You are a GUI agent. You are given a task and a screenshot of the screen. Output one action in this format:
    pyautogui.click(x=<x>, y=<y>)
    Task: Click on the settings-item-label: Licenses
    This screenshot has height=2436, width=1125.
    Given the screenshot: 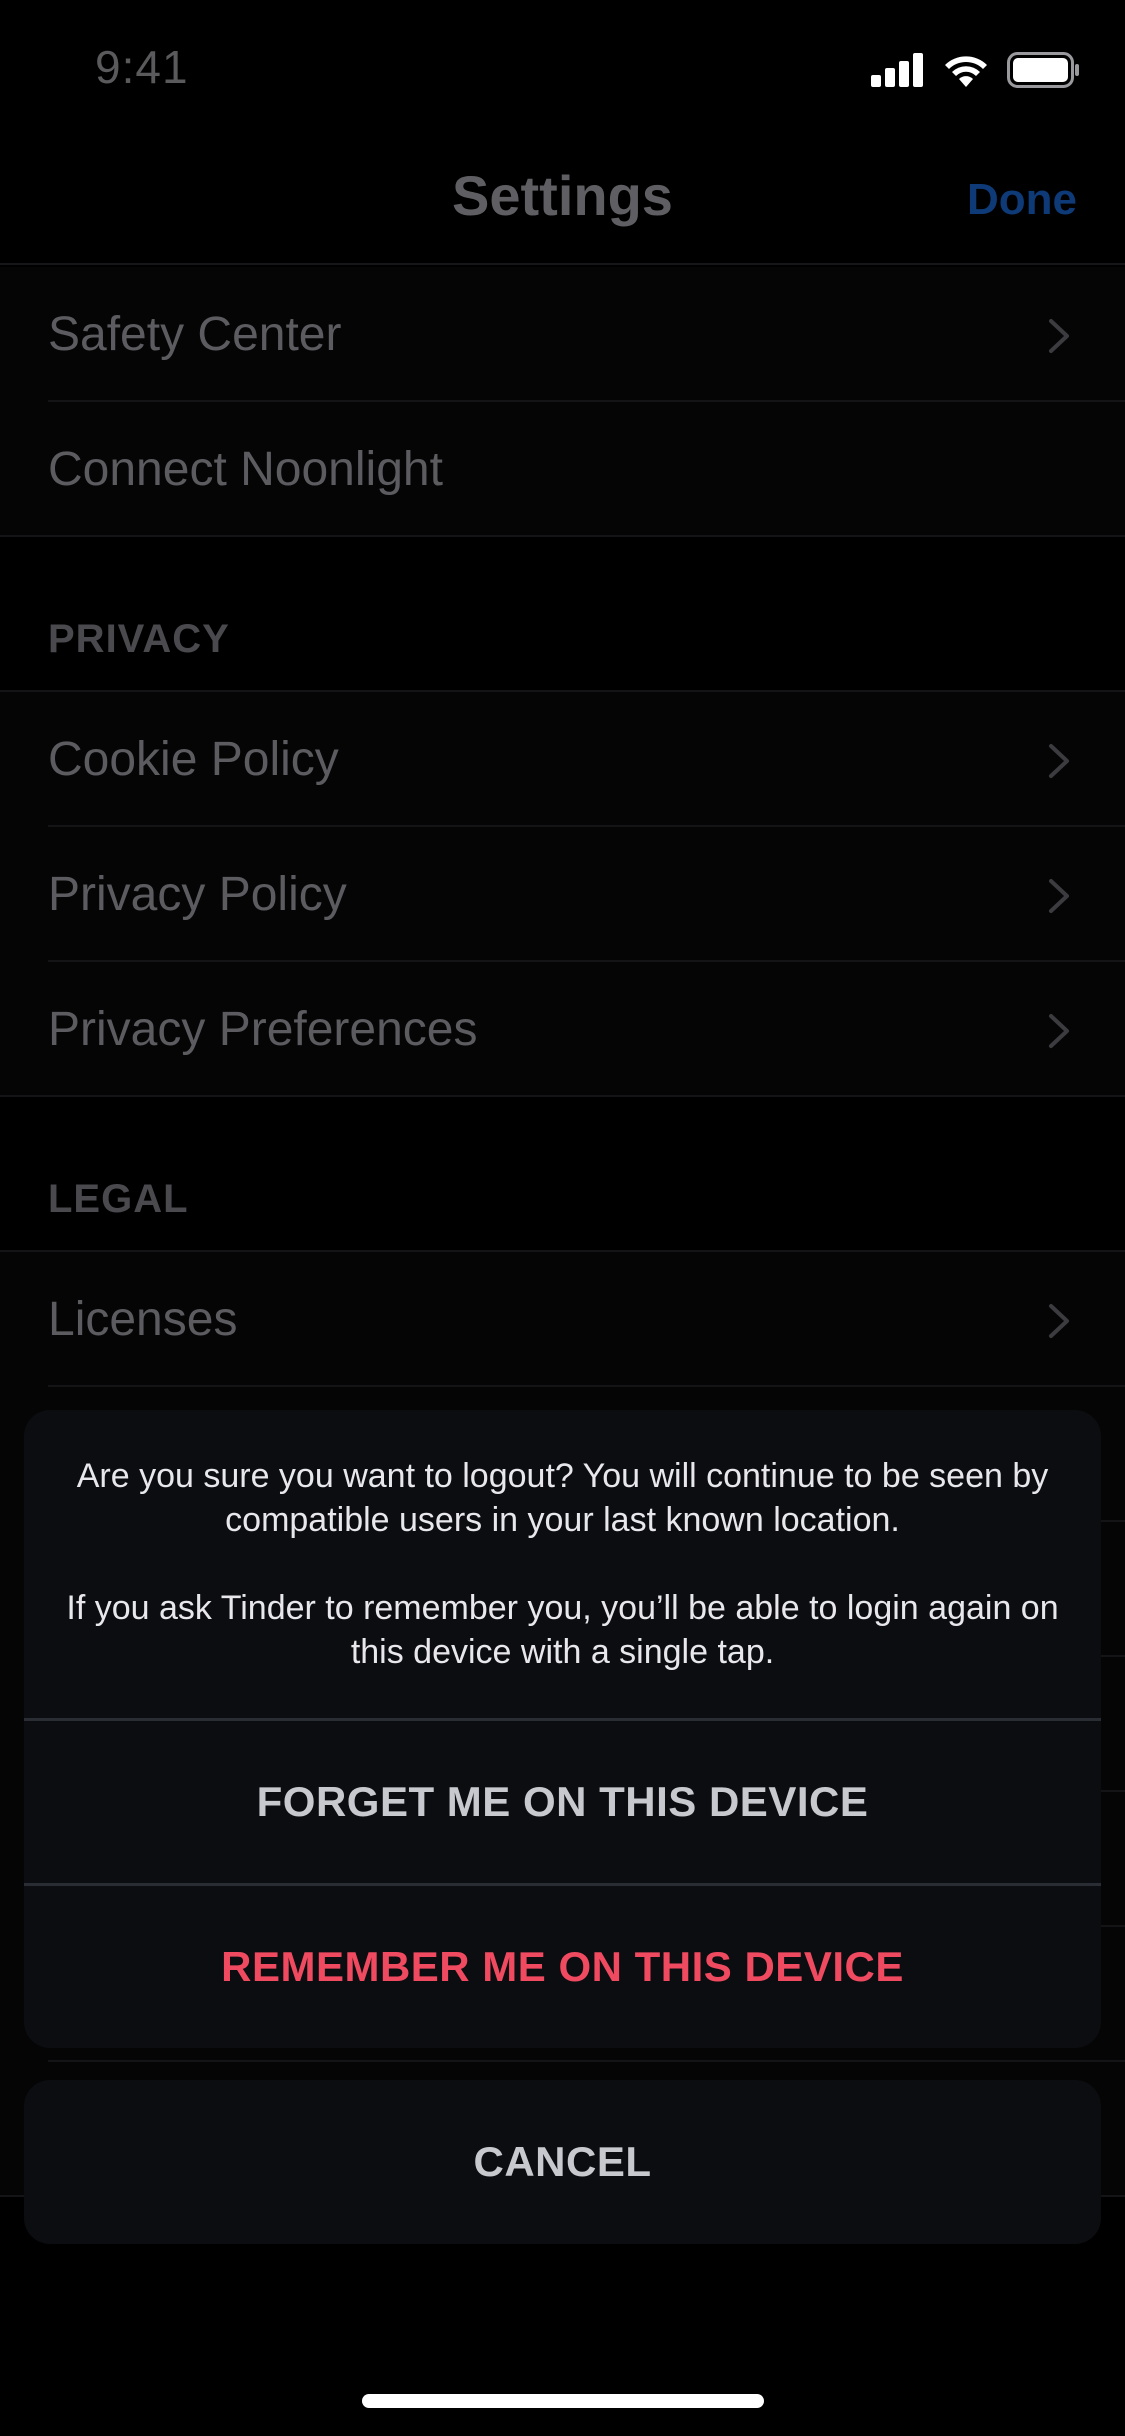 What is the action you would take?
    pyautogui.click(x=143, y=1319)
    